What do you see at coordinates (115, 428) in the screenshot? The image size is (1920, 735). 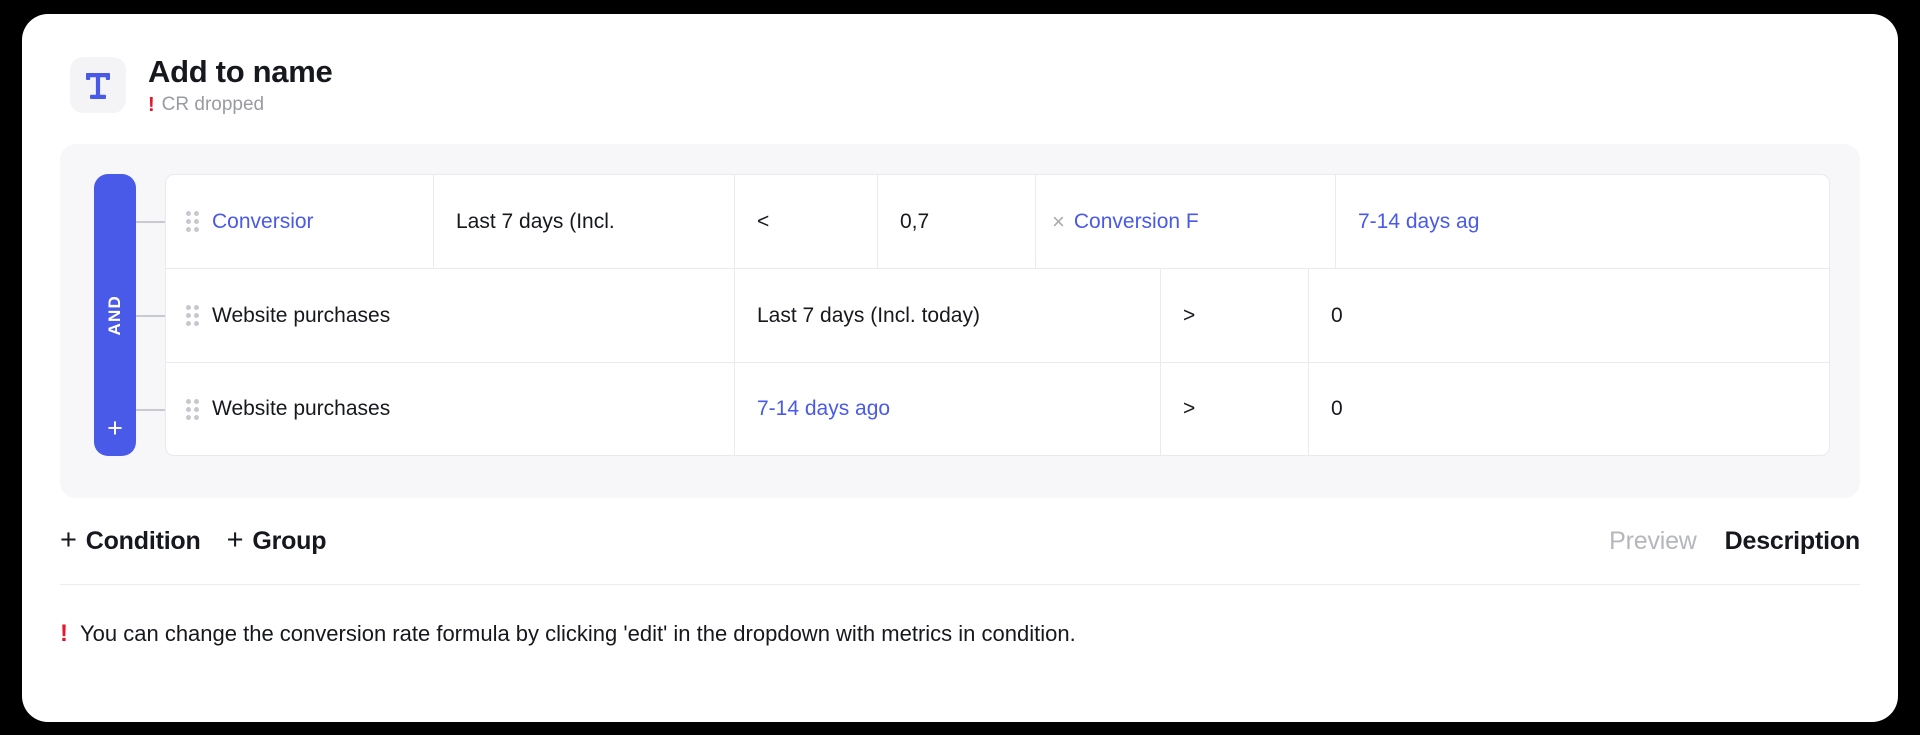 I see `add-condition-plus-icon: +` at bounding box center [115, 428].